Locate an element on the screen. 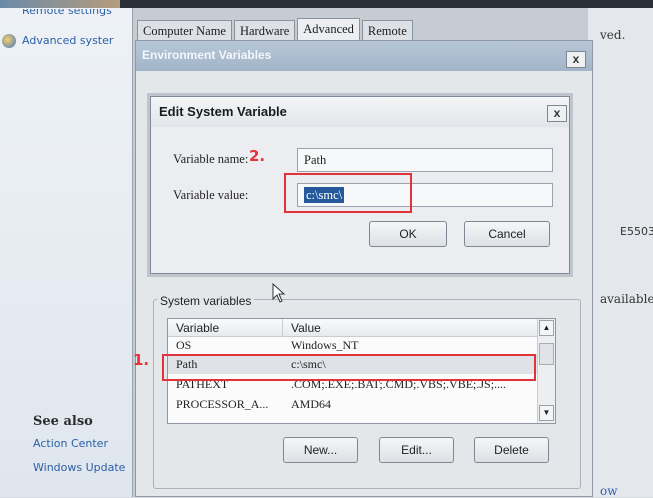  column-divider is located at coordinates (282, 328).